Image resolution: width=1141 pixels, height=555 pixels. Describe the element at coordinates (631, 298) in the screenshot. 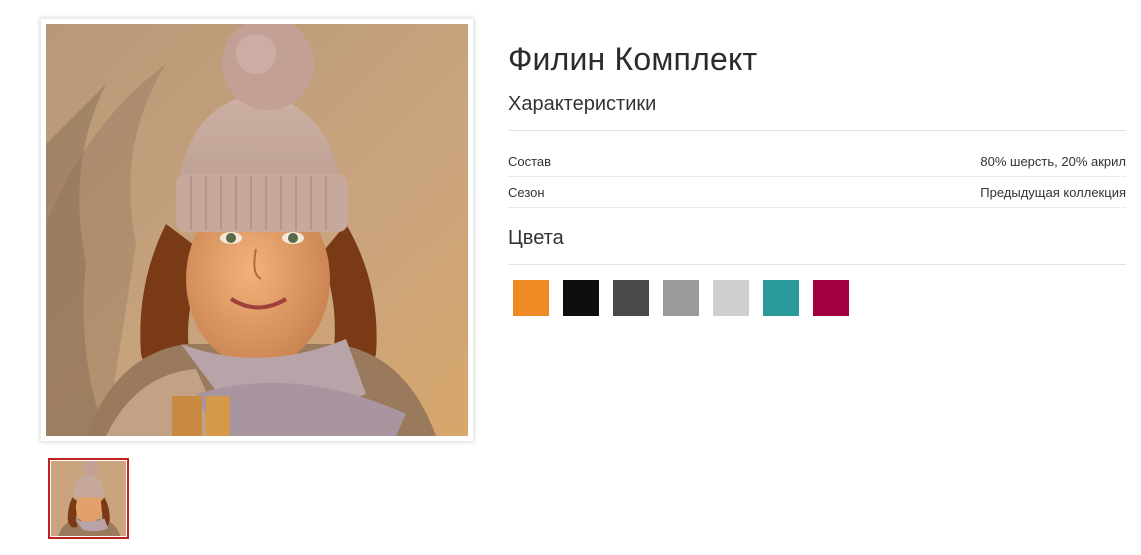

I see `color-swatch-dark-gray` at that location.